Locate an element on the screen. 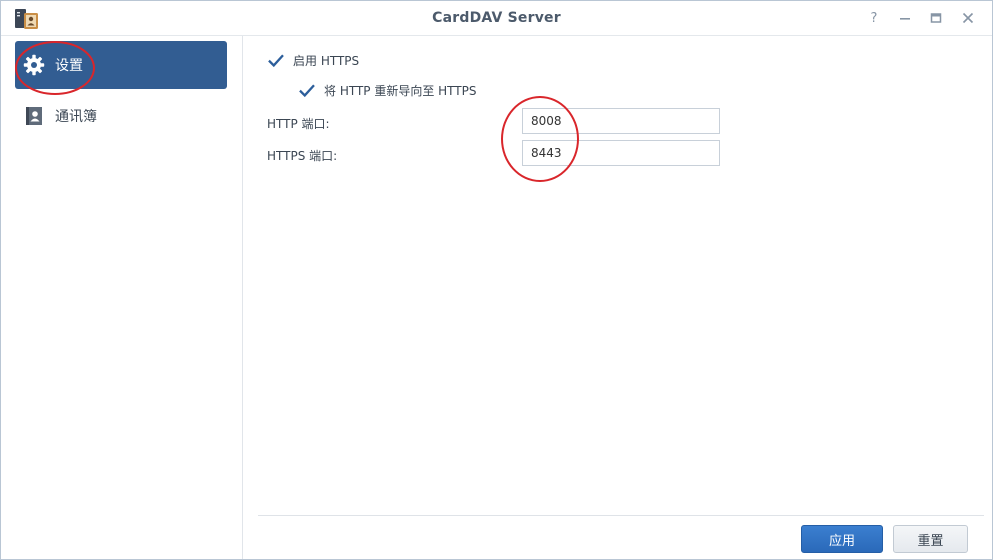 Image resolution: width=993 pixels, height=560 pixels. title-bar: CardDAV Server ? is located at coordinates (496, 18).